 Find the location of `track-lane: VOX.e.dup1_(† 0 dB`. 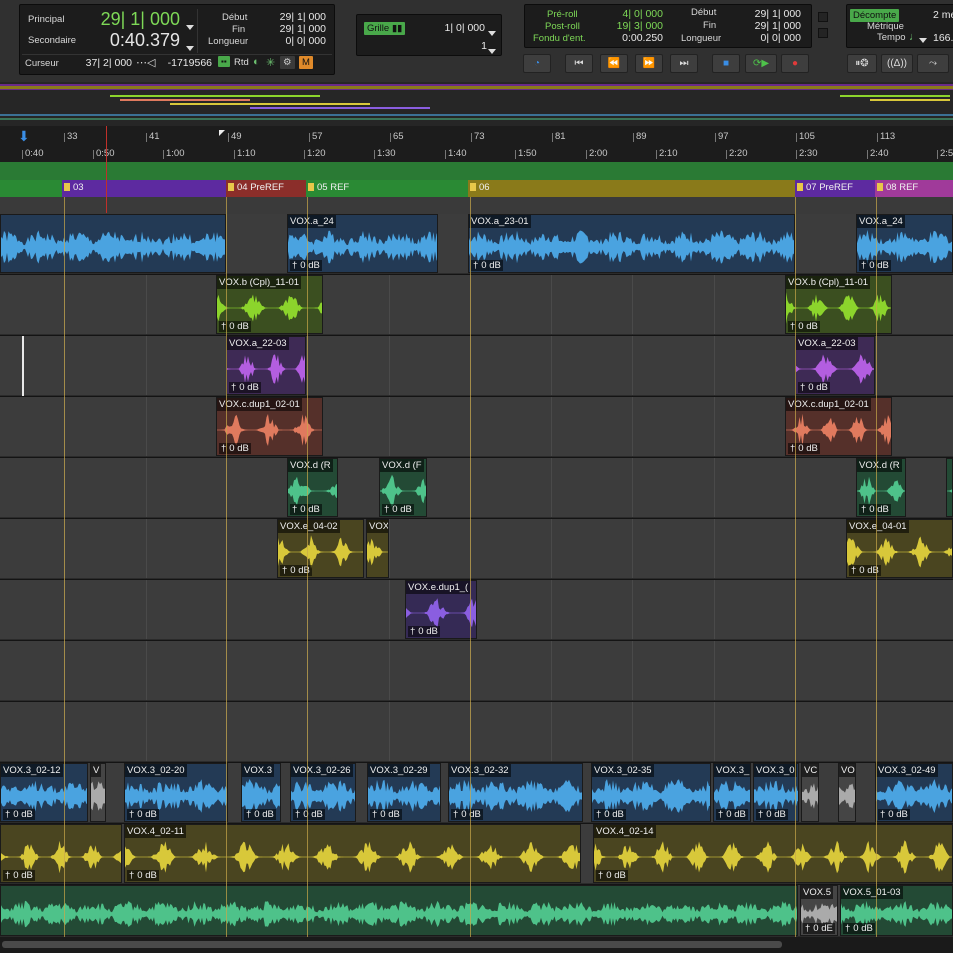

track-lane: VOX.e.dup1_(† 0 dB is located at coordinates (476, 610).